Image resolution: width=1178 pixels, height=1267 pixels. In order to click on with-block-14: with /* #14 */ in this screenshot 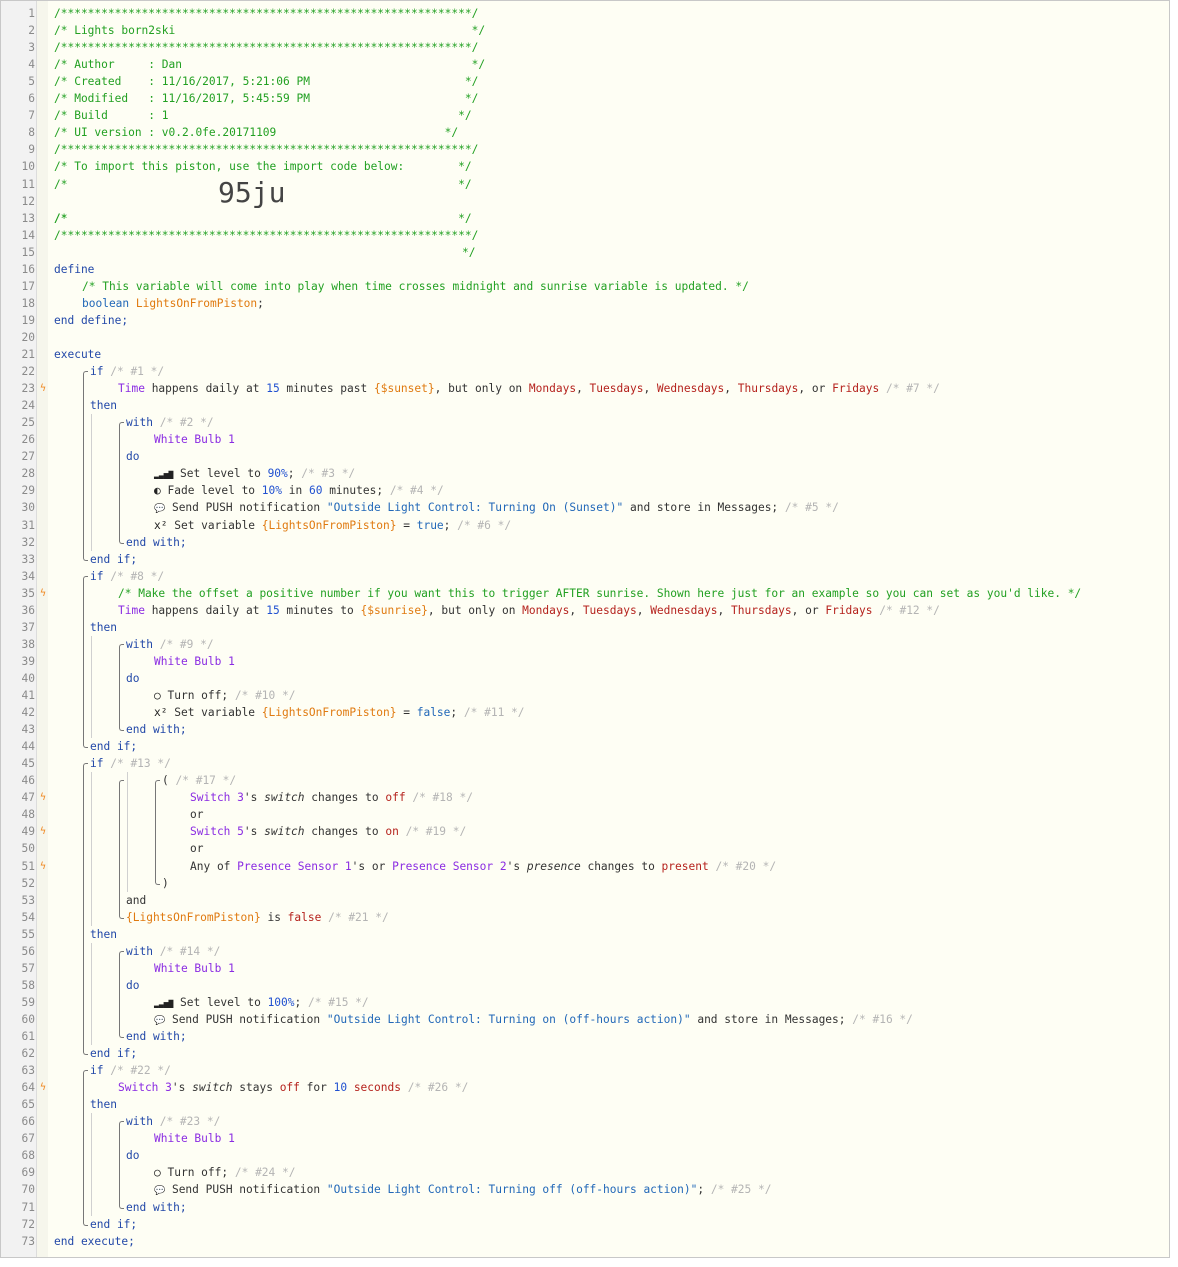, I will do `click(173, 951)`.